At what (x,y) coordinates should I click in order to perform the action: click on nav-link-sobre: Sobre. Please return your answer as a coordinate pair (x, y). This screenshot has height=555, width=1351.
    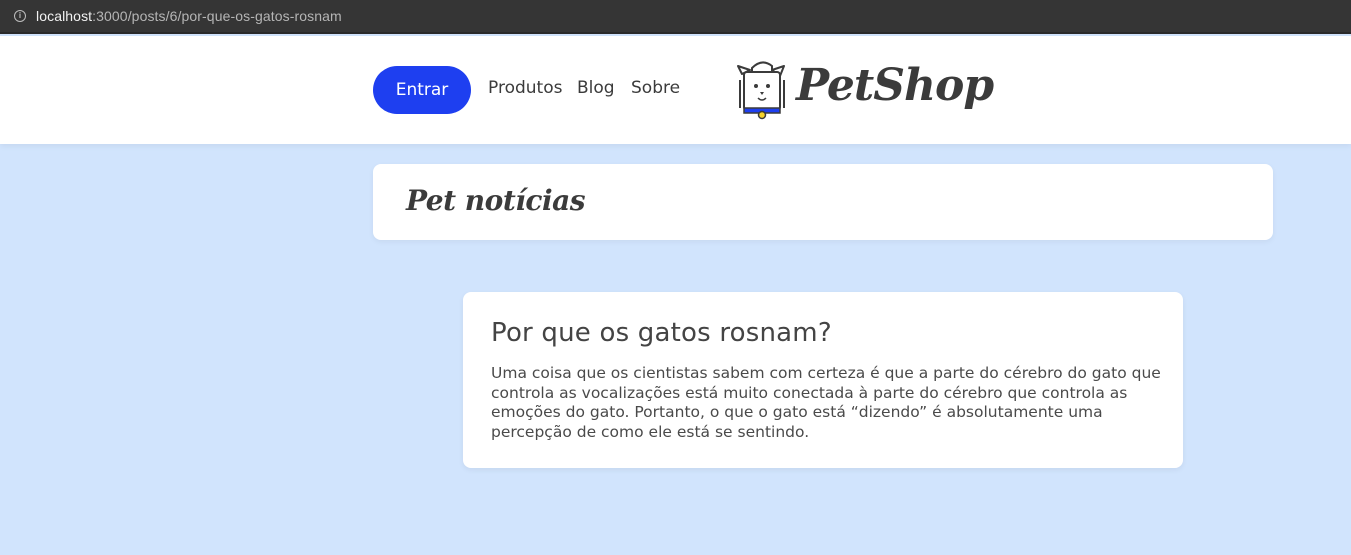
    Looking at the image, I should click on (655, 88).